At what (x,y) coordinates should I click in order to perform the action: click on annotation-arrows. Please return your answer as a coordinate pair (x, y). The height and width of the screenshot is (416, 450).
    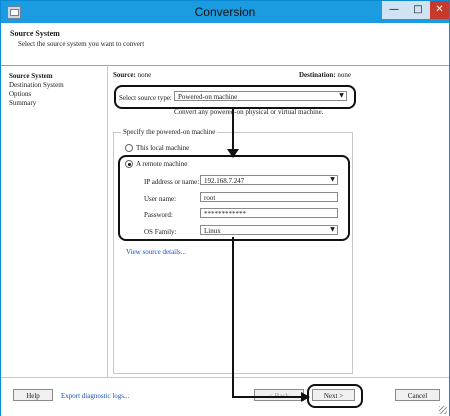
    Looking at the image, I should click on (268, 254).